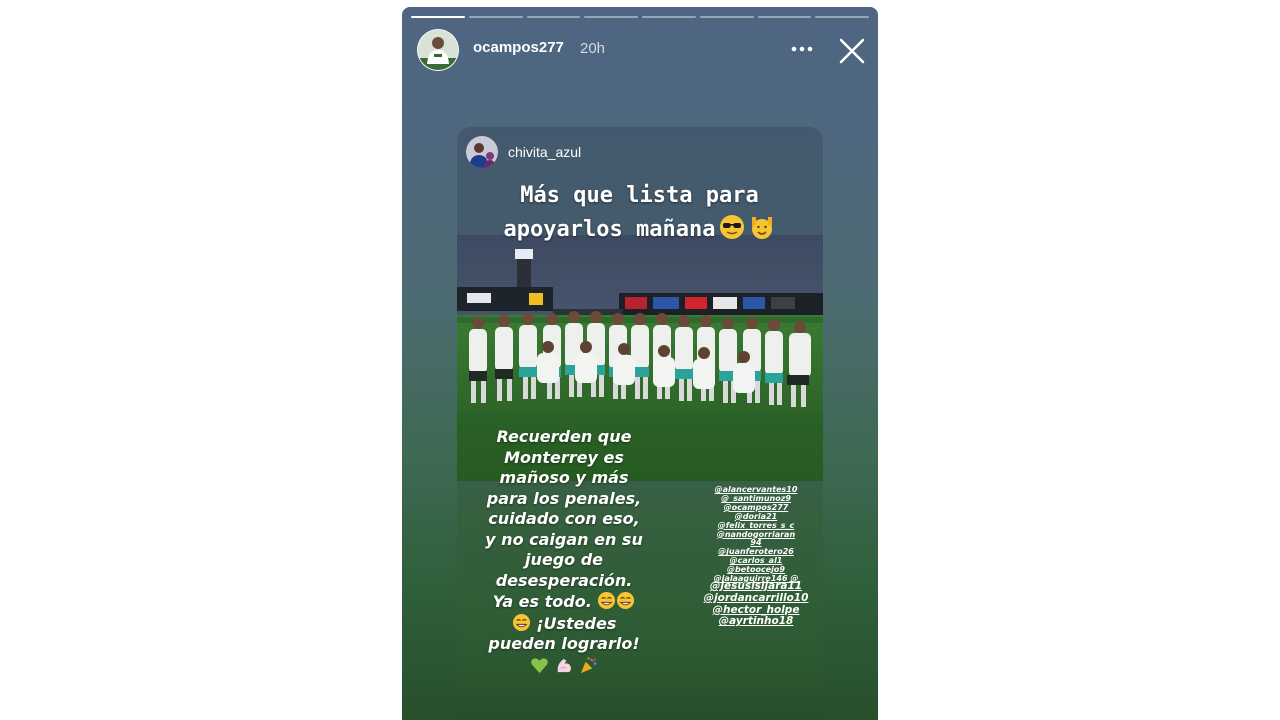 The width and height of the screenshot is (1280, 720). What do you see at coordinates (639, 195) in the screenshot?
I see `headline-line-1: Más que lista para` at bounding box center [639, 195].